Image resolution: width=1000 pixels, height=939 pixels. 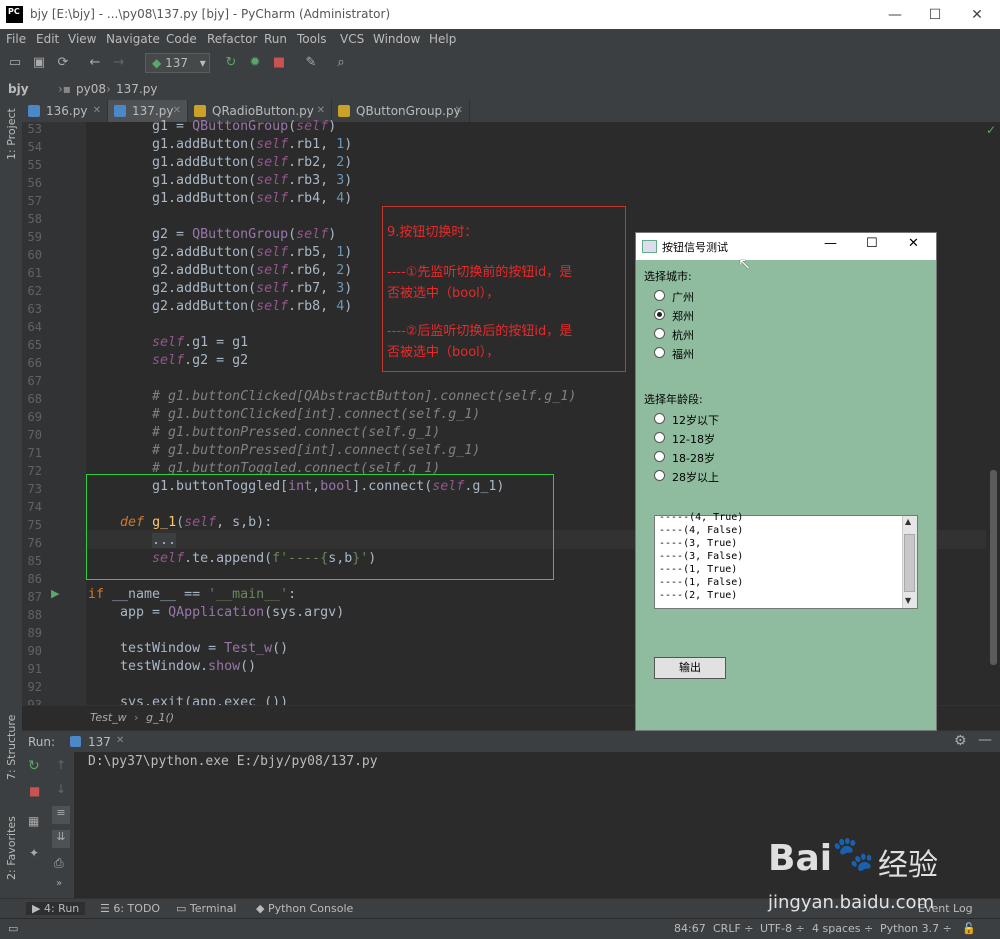 What do you see at coordinates (11, 747) in the screenshot?
I see `structure-tool-tab: 7: Structure` at bounding box center [11, 747].